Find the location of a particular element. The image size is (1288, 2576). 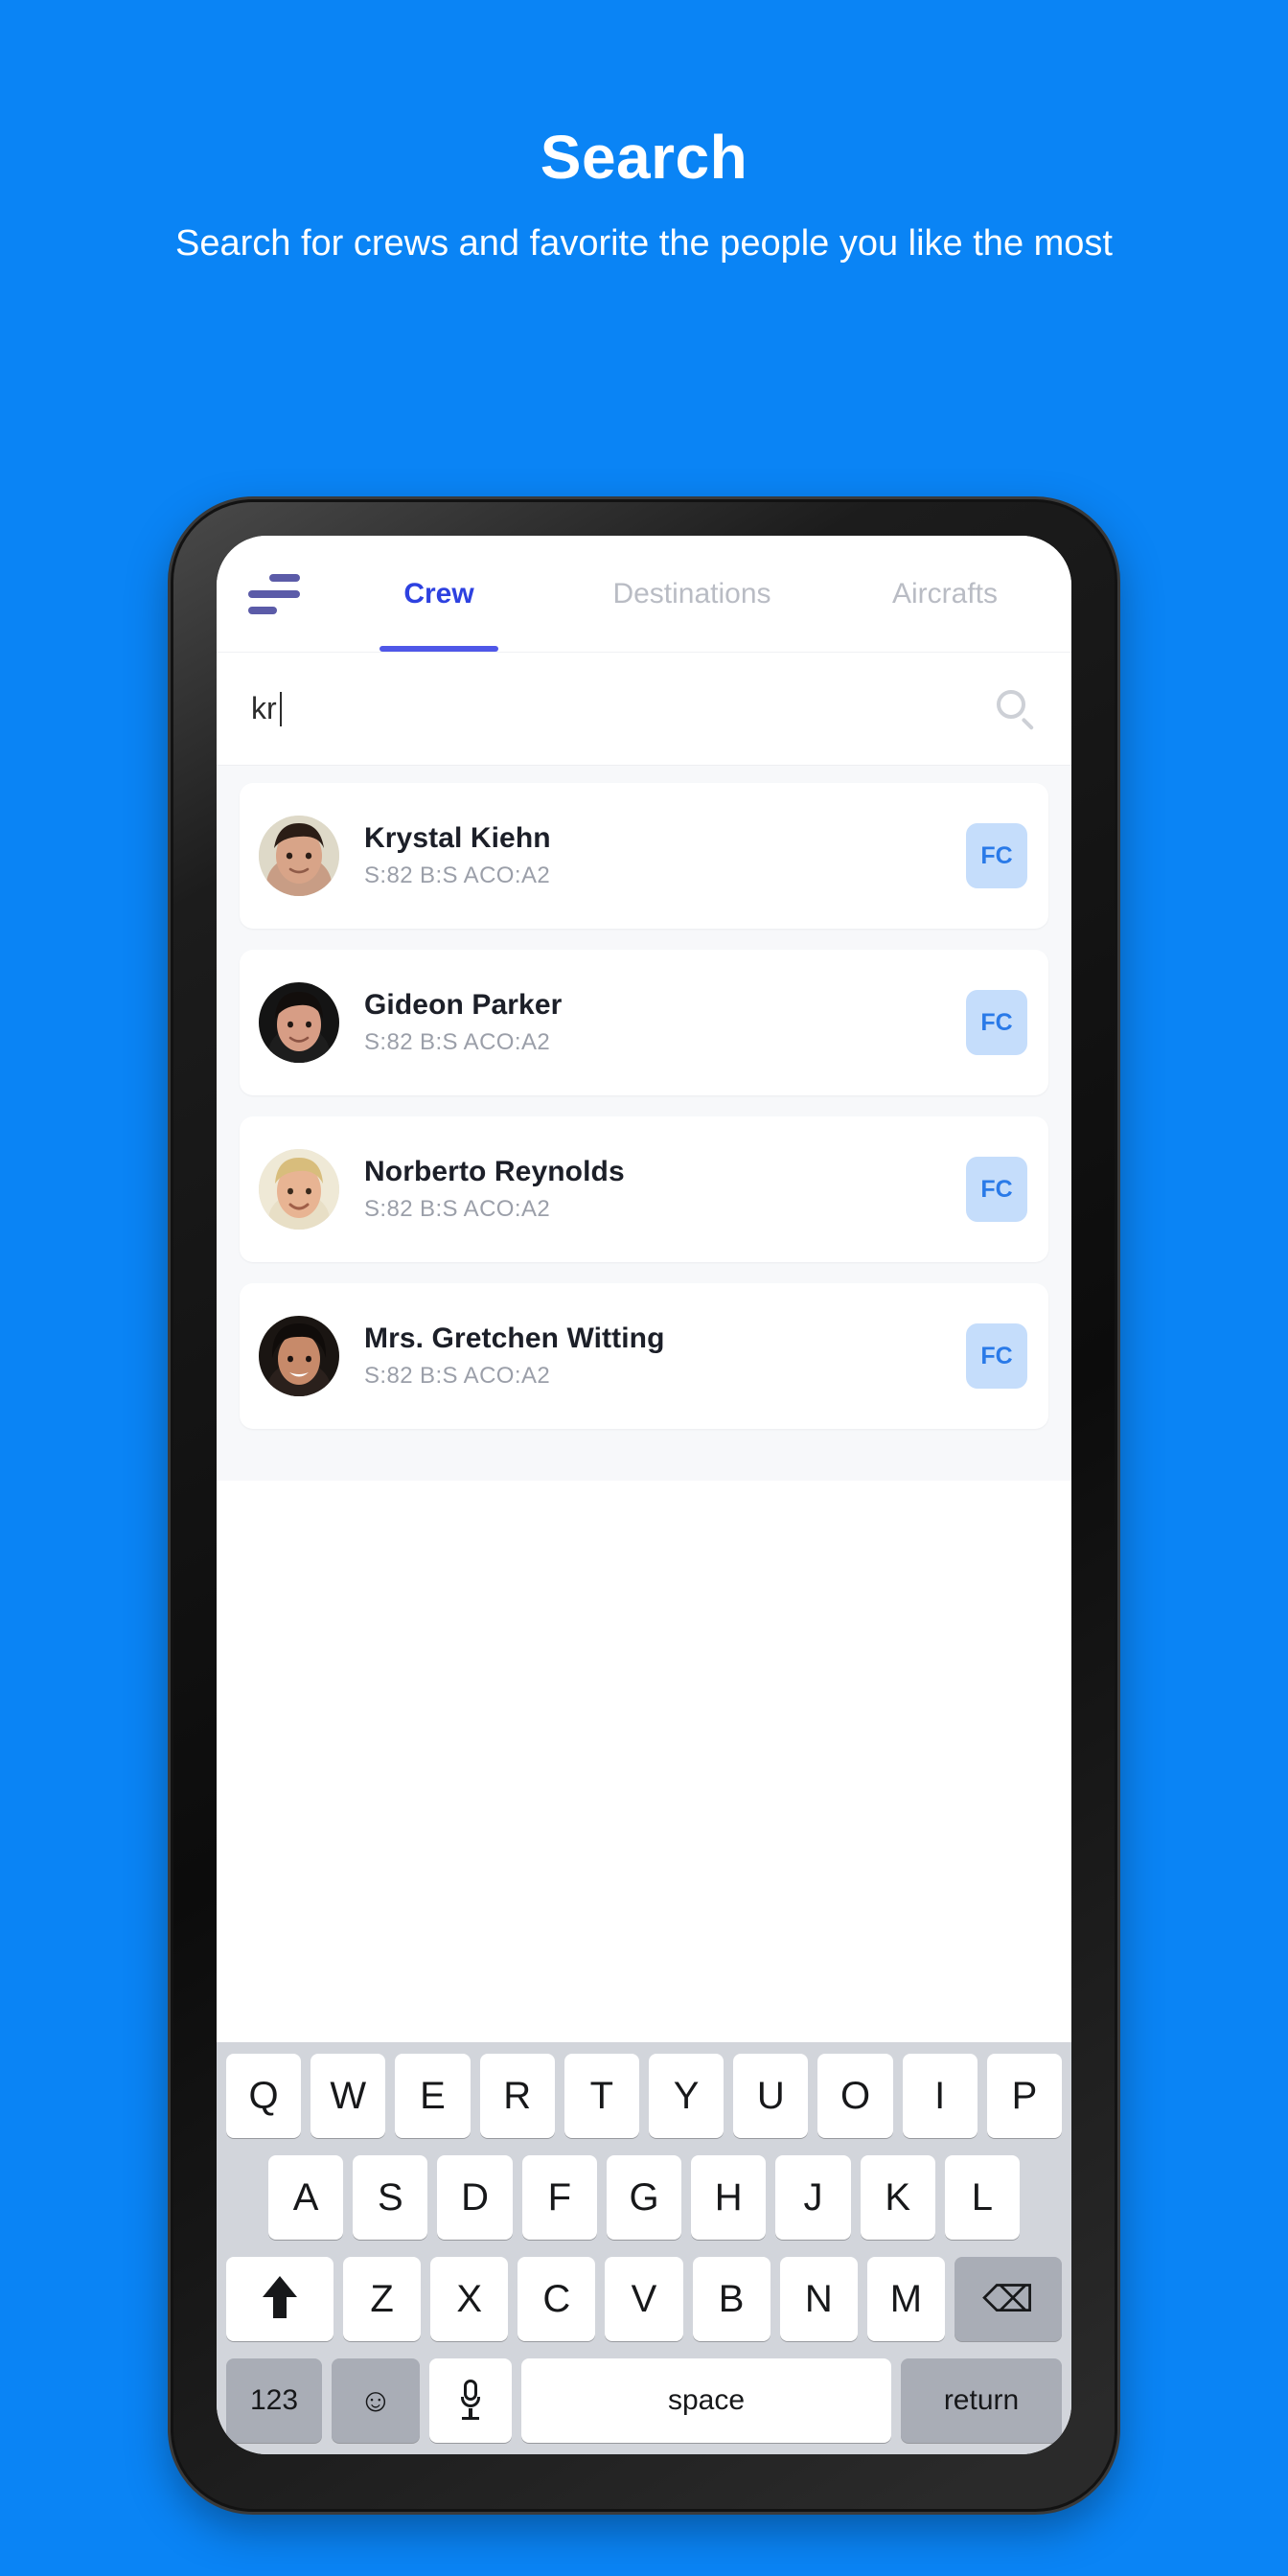

key-b: B is located at coordinates (731, 2299).